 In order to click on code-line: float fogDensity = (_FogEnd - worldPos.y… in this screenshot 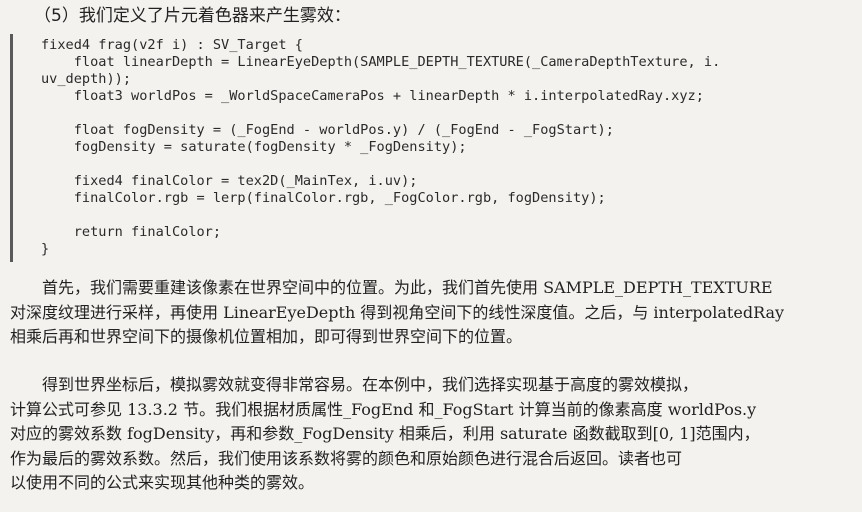, I will do `click(327, 130)`.